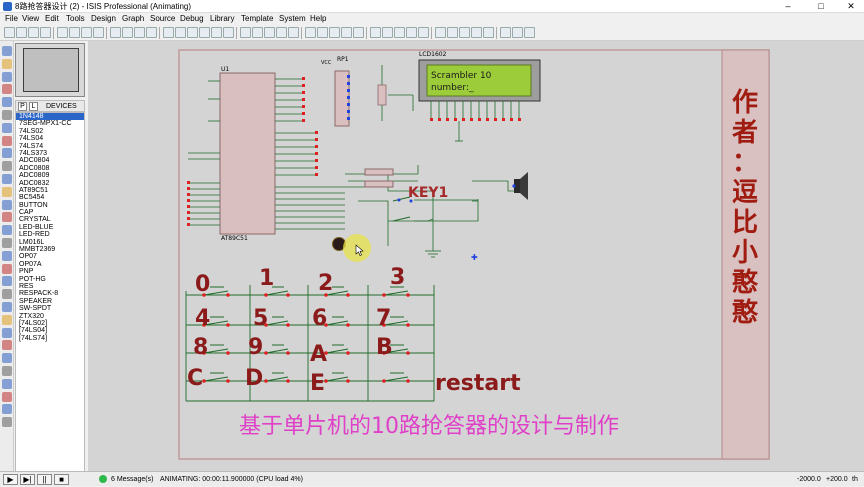 This screenshot has height=487, width=864. What do you see at coordinates (50, 316) in the screenshot?
I see `device-list-item: ZTX320` at bounding box center [50, 316].